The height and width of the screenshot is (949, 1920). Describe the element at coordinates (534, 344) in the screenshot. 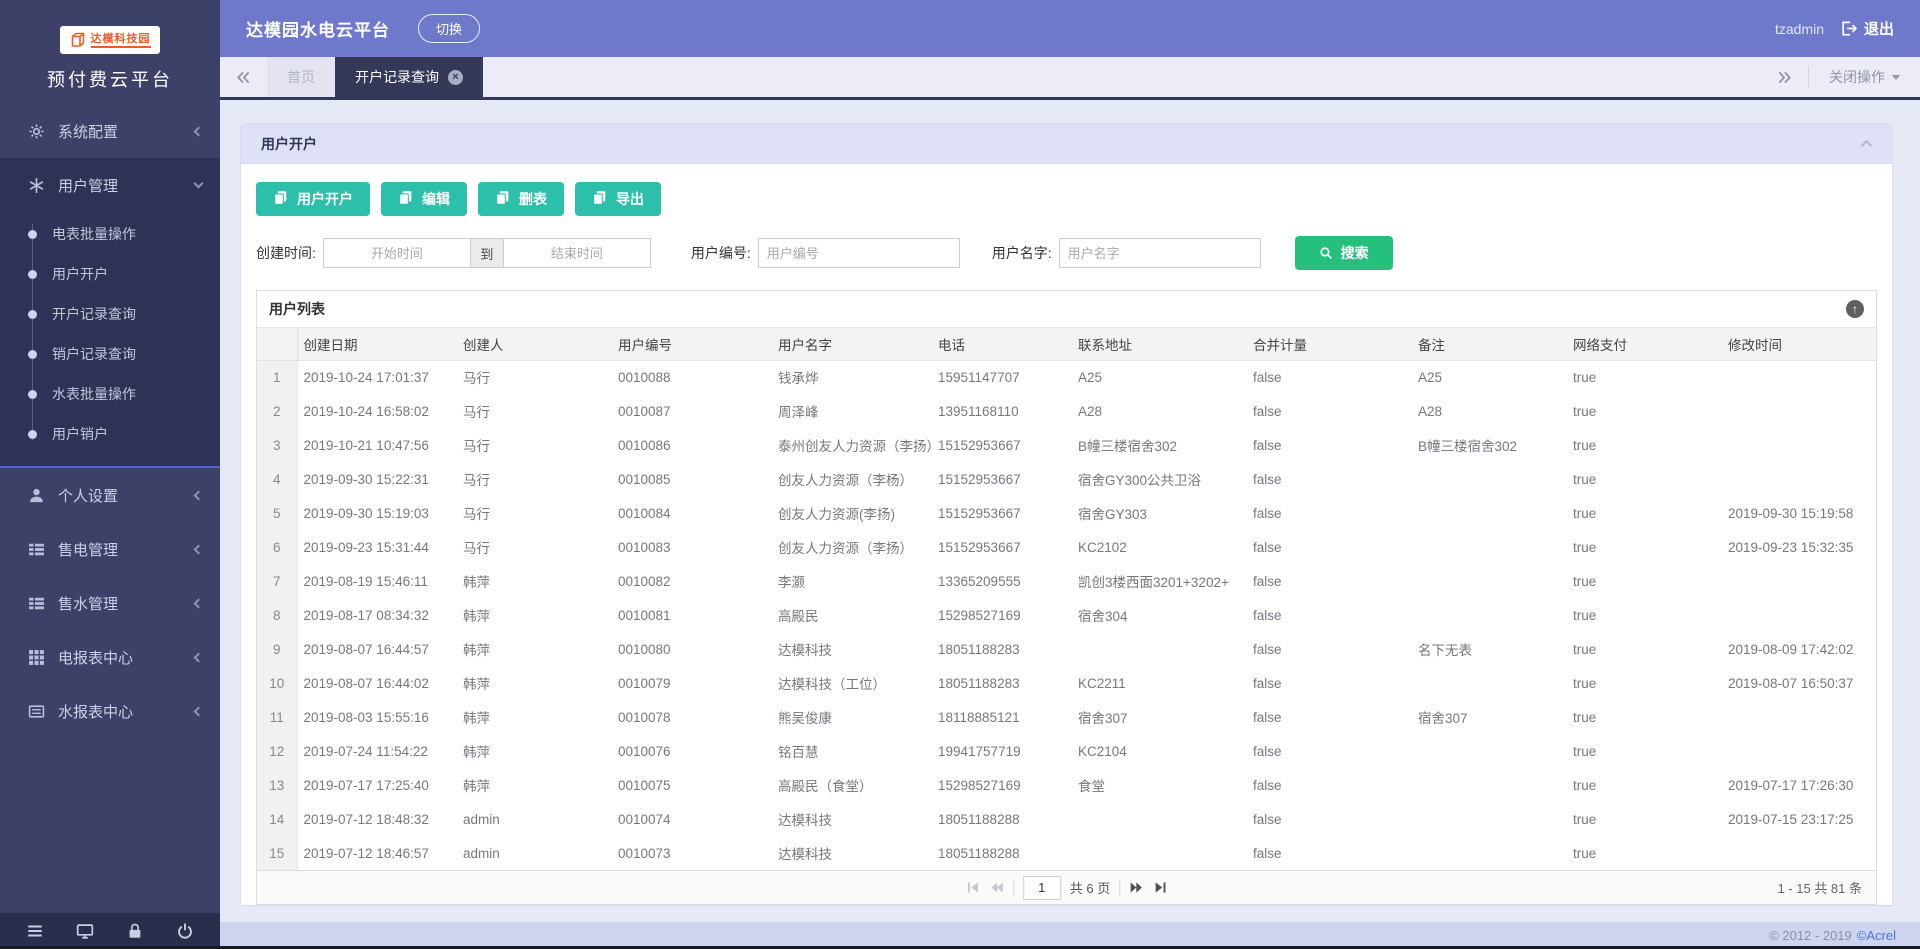

I see `column-header: 创建人` at that location.